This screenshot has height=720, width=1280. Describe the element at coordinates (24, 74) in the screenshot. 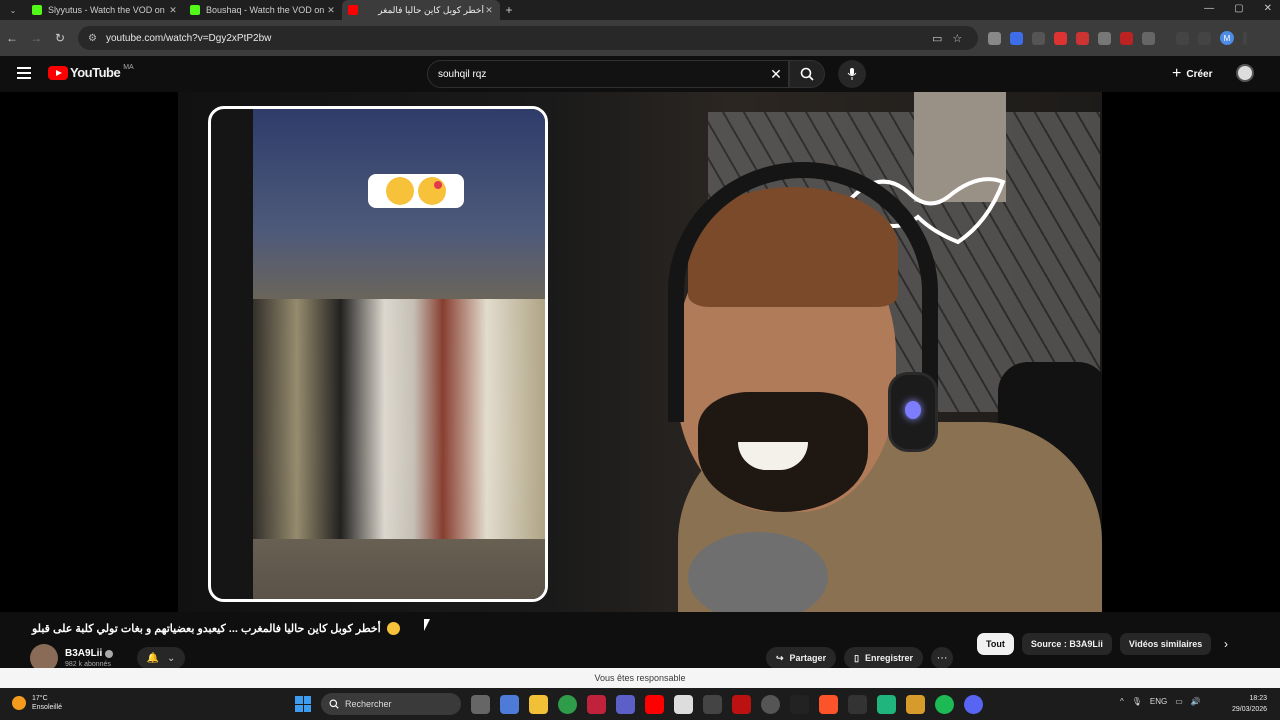

I see `menu-hamburger-icon` at that location.